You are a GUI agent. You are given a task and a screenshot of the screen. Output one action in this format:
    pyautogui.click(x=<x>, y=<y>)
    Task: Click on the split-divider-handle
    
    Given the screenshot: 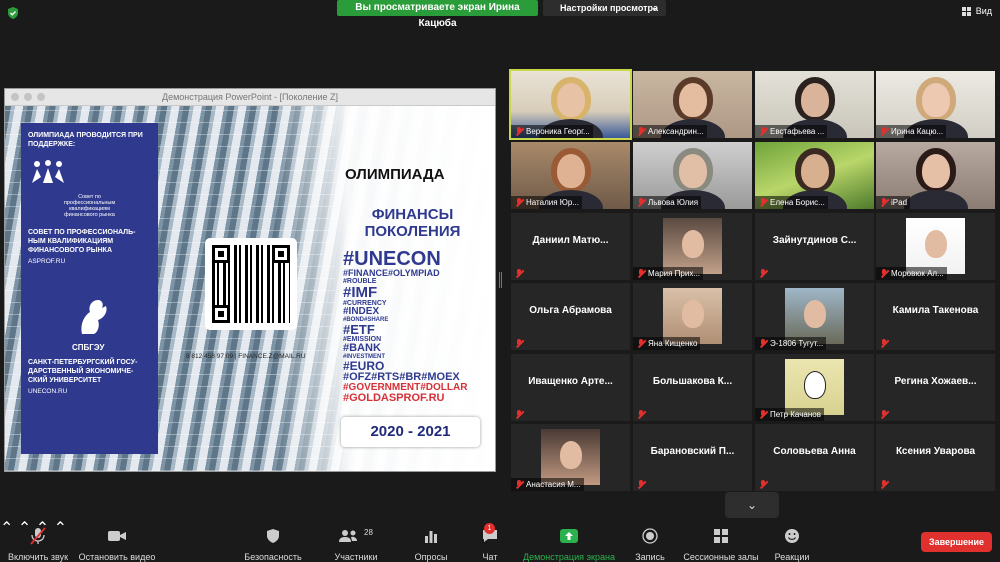 What is the action you would take?
    pyautogui.click(x=500, y=280)
    